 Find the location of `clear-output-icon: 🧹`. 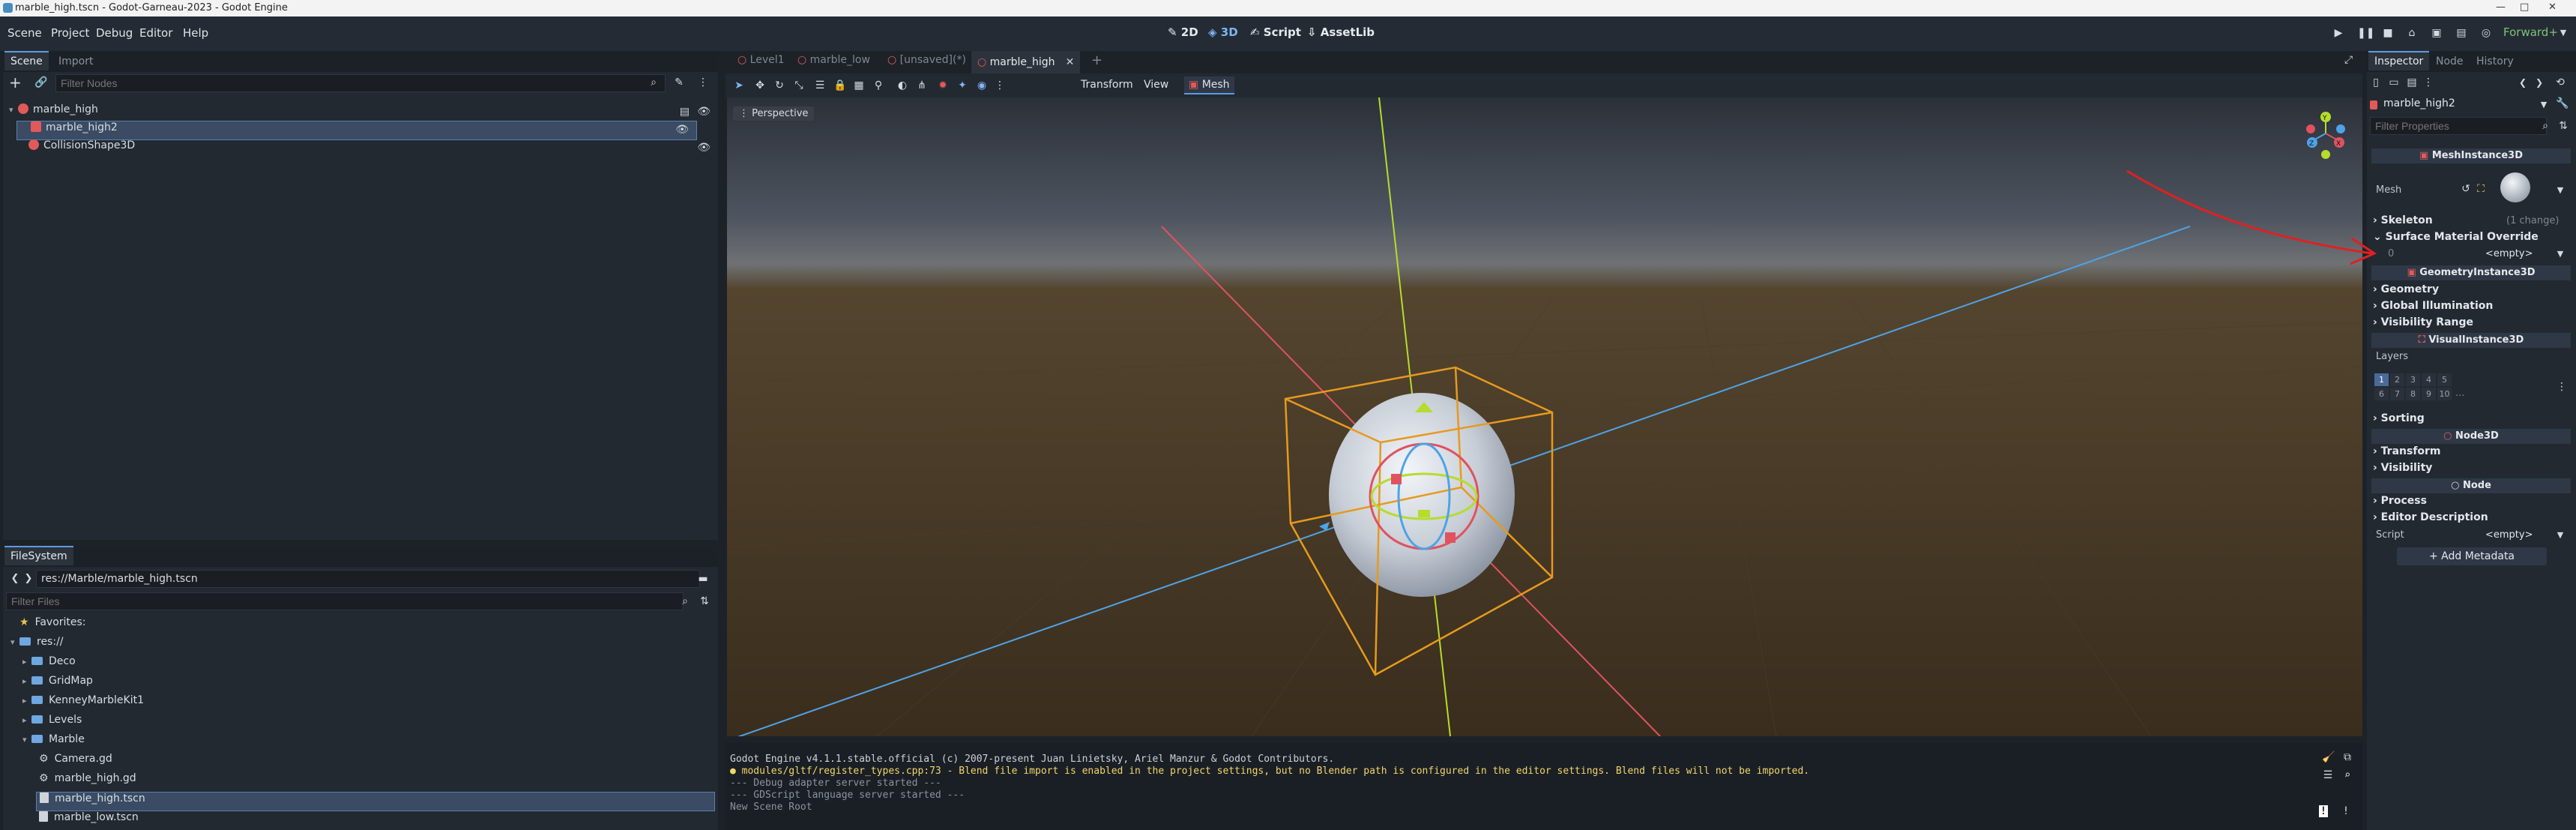

clear-output-icon: 🧹 is located at coordinates (2328, 757).